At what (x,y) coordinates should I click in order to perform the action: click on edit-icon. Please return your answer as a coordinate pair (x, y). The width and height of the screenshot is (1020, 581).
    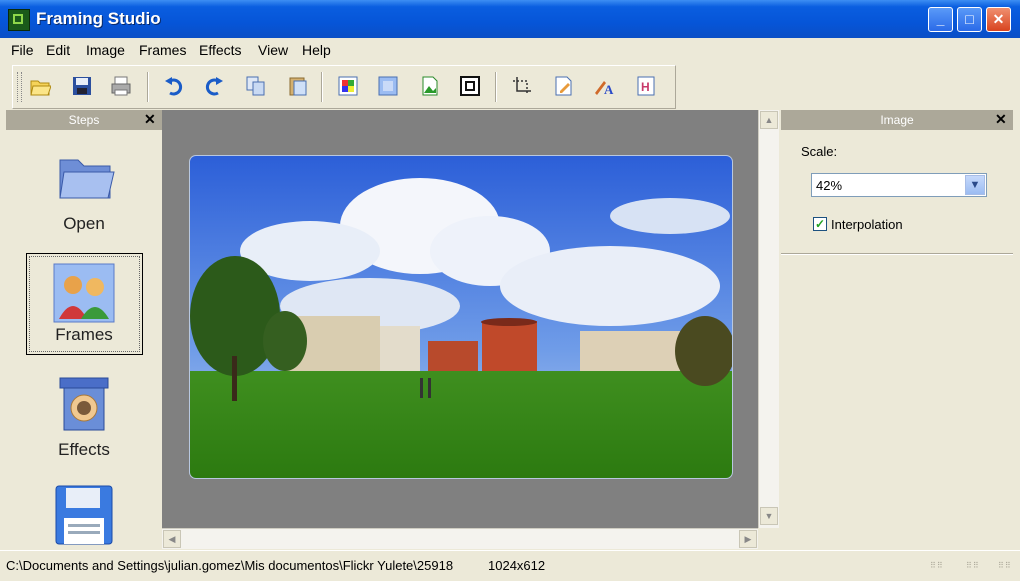
    Looking at the image, I should click on (564, 86).